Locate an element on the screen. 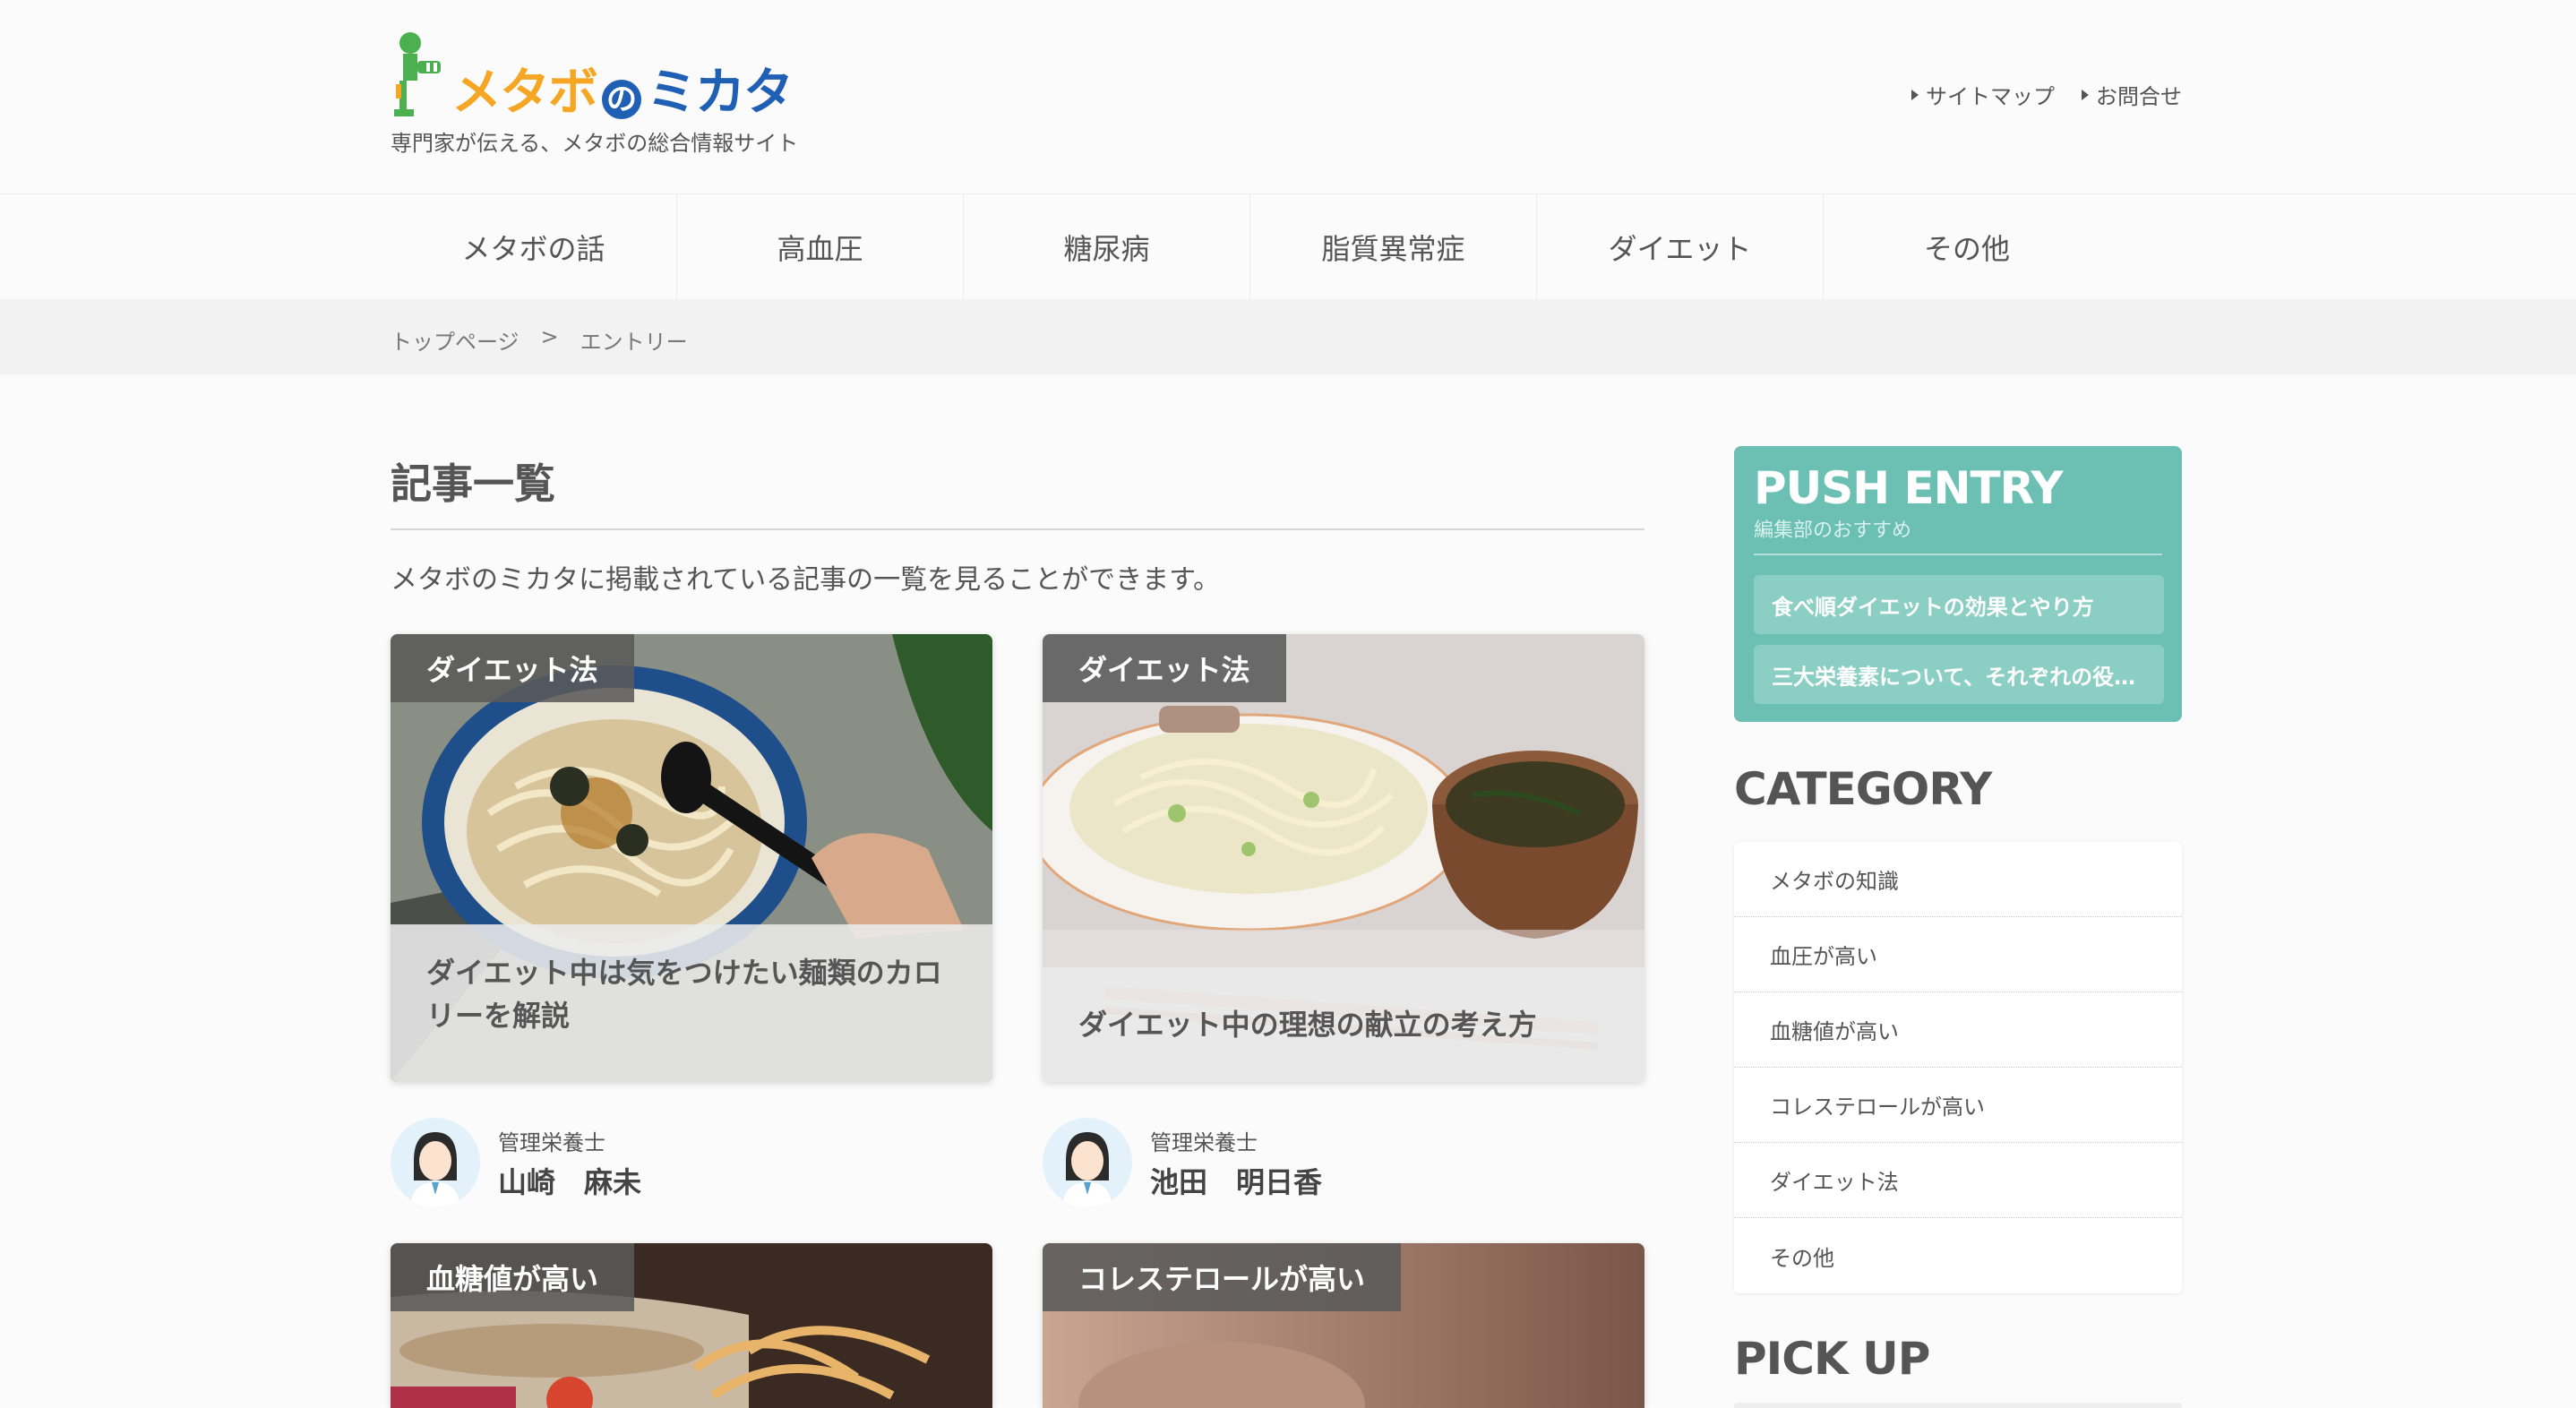  pickup-divider is located at coordinates (1958, 1405).